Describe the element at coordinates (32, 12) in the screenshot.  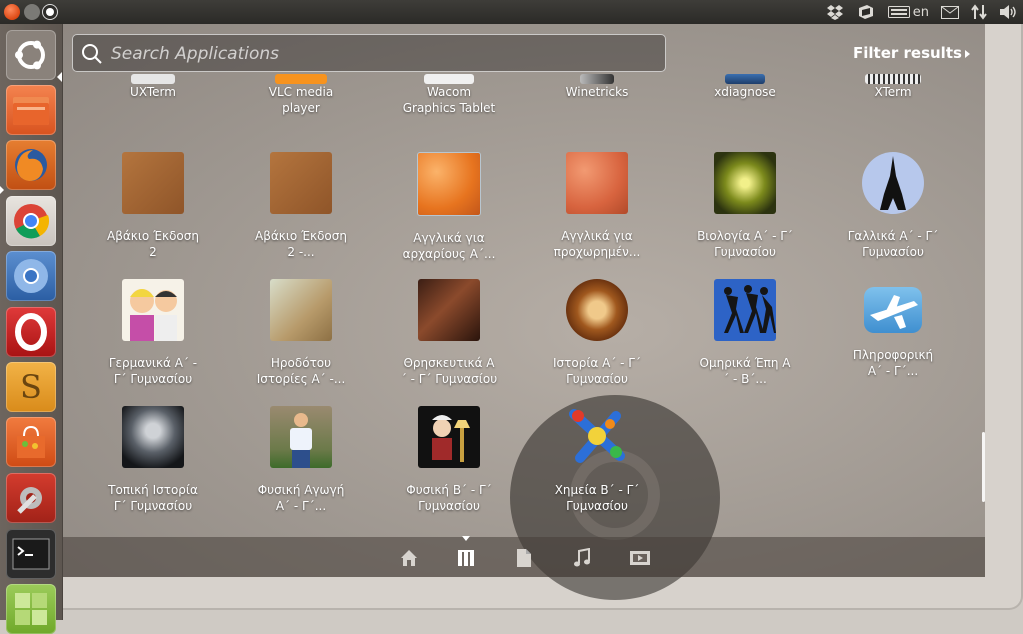
I see `minimize-window-button` at that location.